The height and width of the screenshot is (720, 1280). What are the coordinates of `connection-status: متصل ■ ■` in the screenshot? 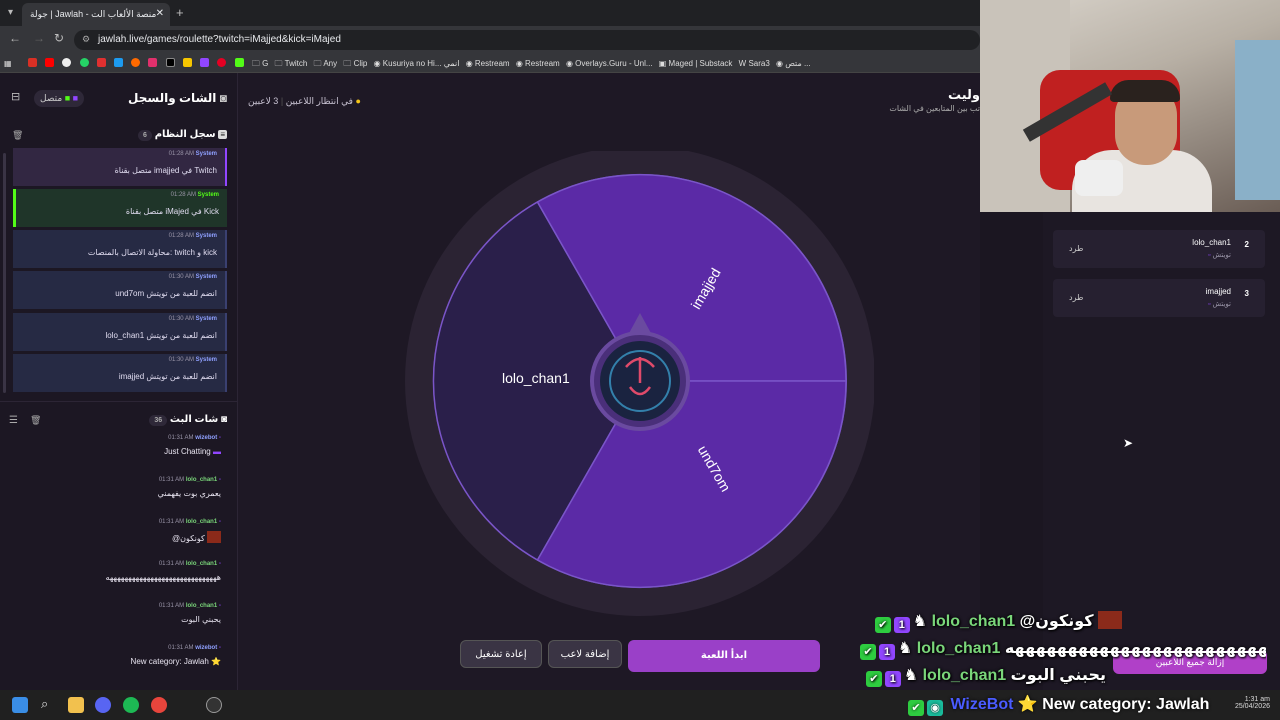 It's located at (59, 98).